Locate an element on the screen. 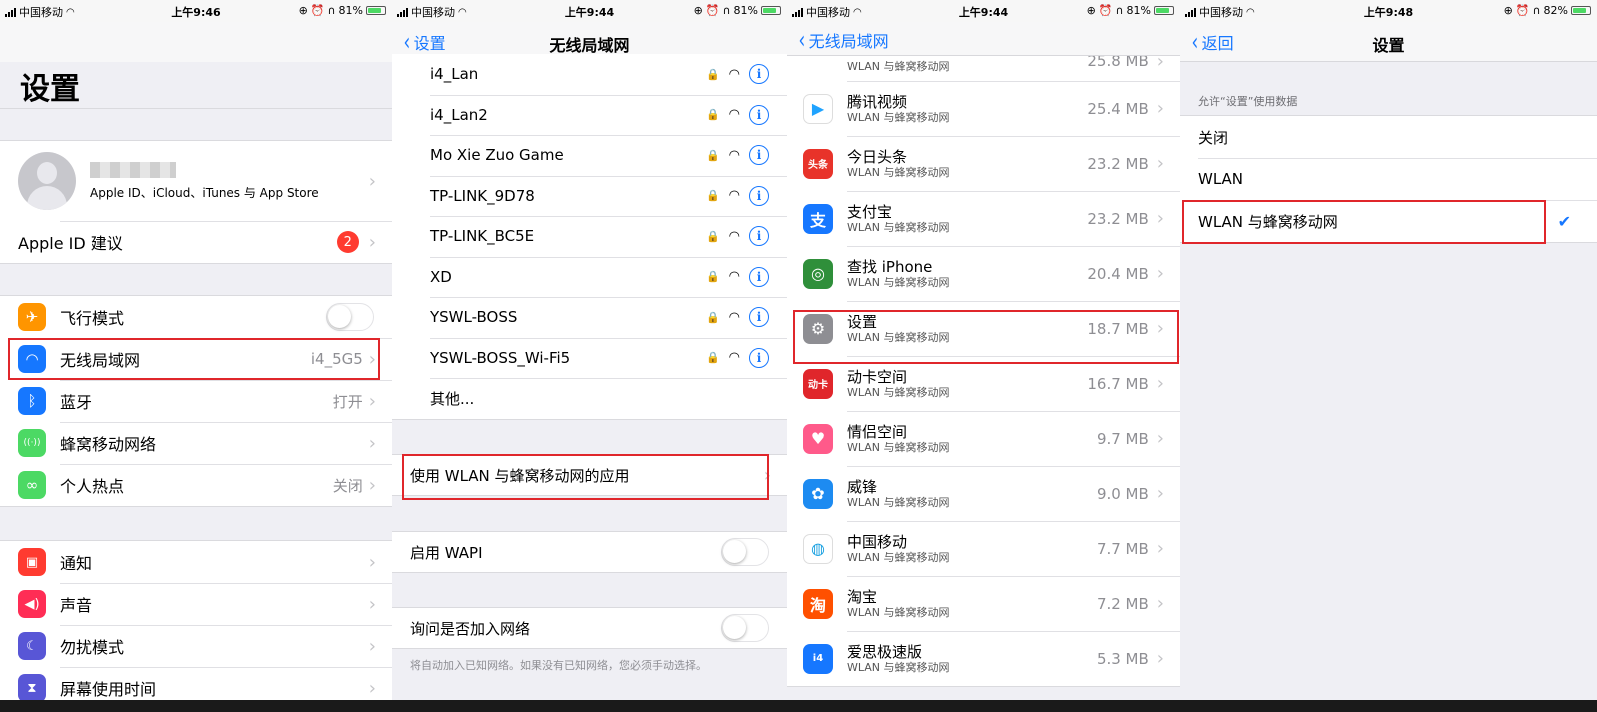  app-row: ▶ 腾讯视频 WLAN 与蜂窝移动网 25.4 MB › is located at coordinates (983, 108).